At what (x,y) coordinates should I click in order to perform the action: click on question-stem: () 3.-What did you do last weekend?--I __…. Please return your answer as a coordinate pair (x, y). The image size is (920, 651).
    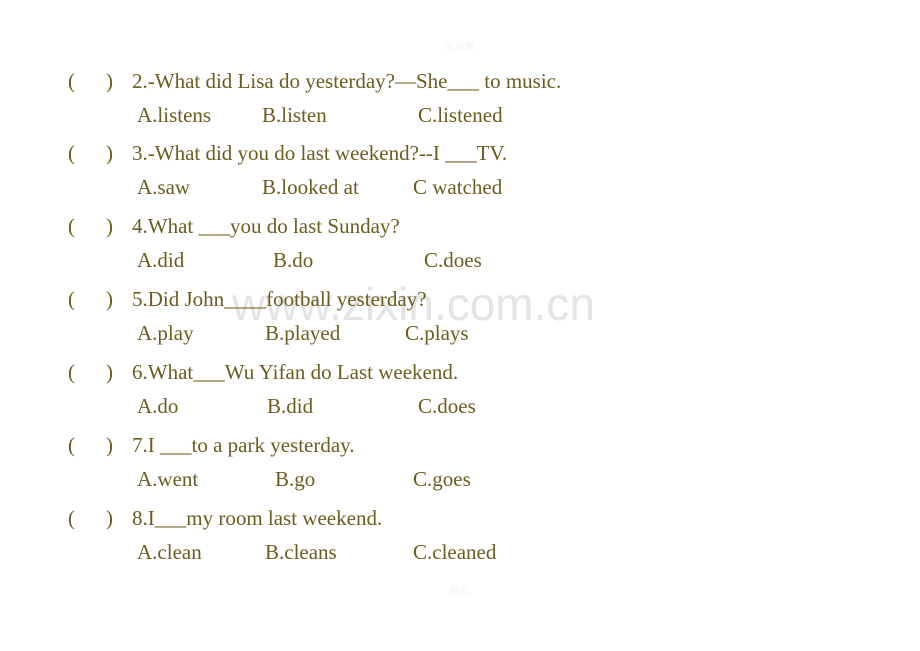
    Looking at the image, I should click on (287, 153).